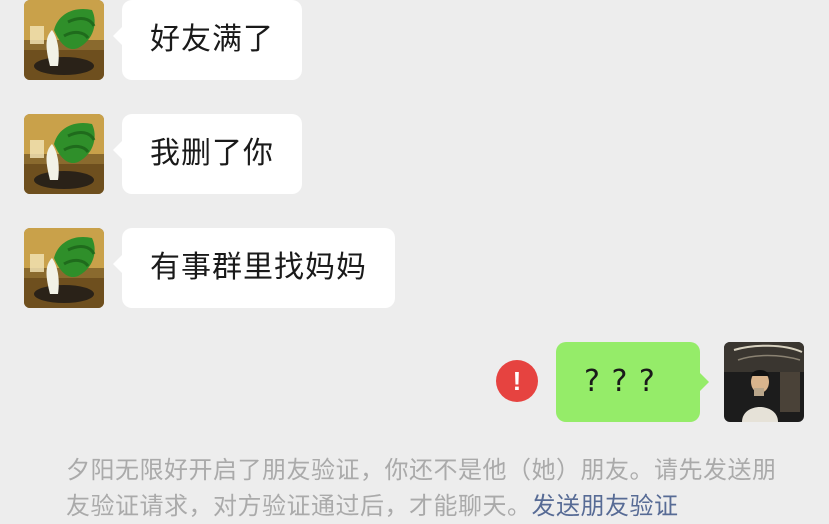 This screenshot has width=829, height=524. Describe the element at coordinates (254, 268) in the screenshot. I see `message-bubble: 有事群里找妈妈` at that location.